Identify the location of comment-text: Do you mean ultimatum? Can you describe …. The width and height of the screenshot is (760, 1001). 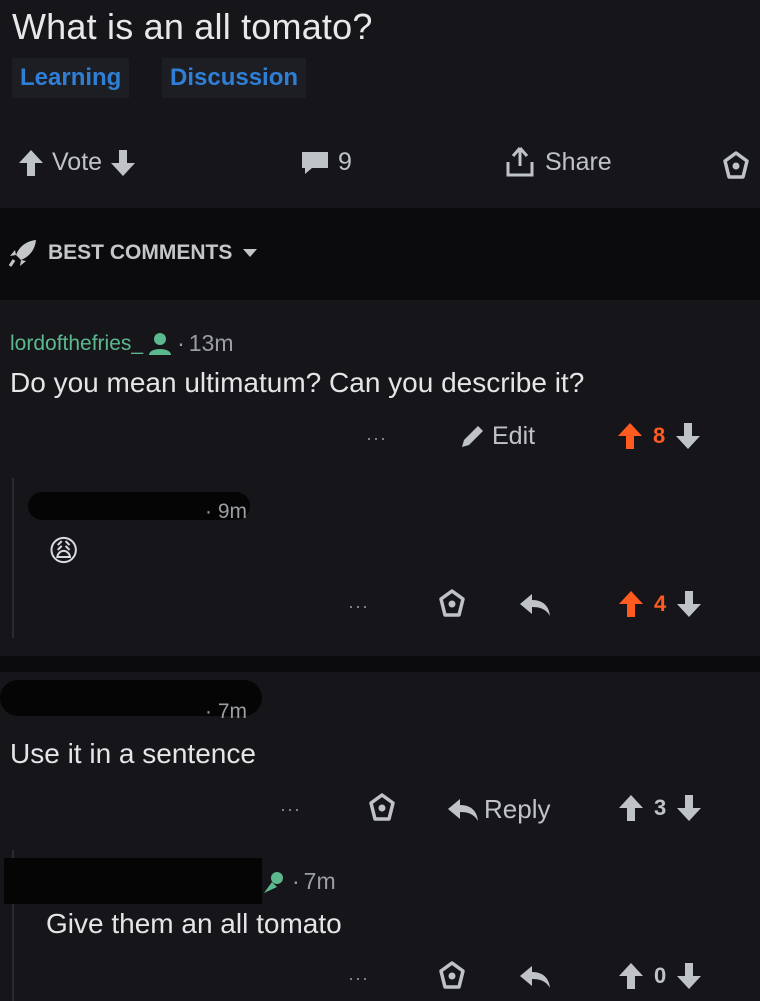
(297, 382).